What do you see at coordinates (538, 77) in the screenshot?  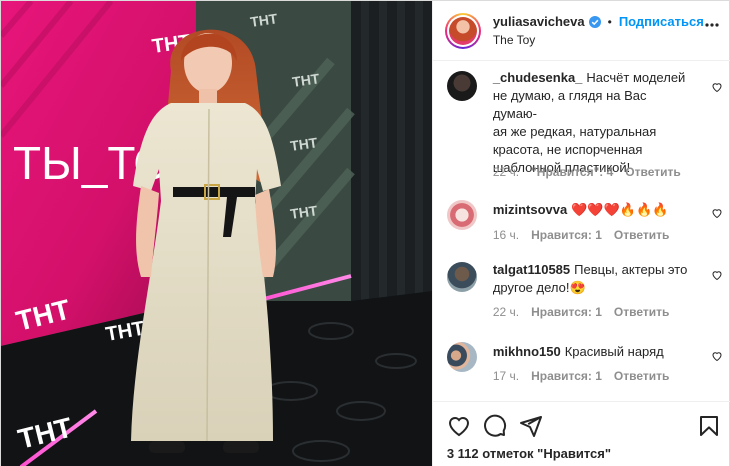 I see `comment-username: _chudesenka_` at bounding box center [538, 77].